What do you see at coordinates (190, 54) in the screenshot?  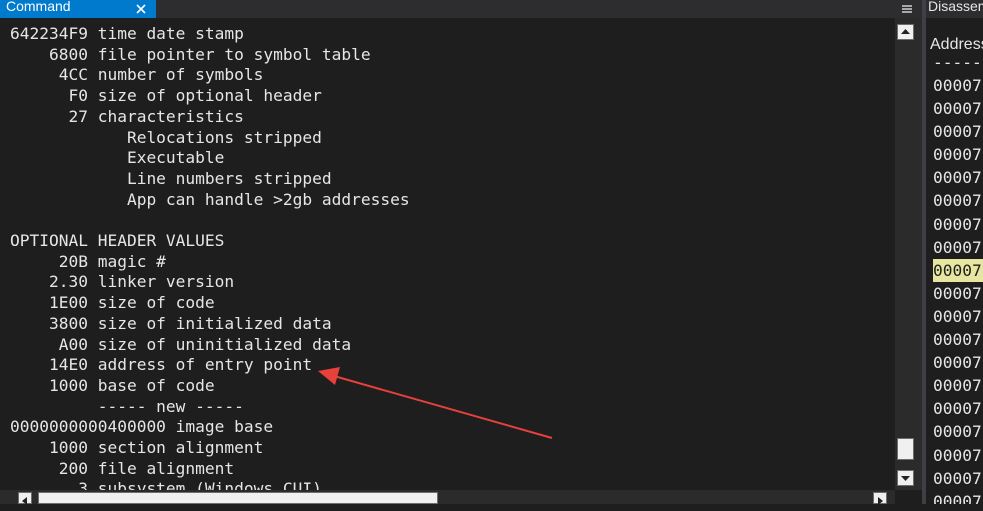 I see `output-line: 6800 file pointer to symbol table` at bounding box center [190, 54].